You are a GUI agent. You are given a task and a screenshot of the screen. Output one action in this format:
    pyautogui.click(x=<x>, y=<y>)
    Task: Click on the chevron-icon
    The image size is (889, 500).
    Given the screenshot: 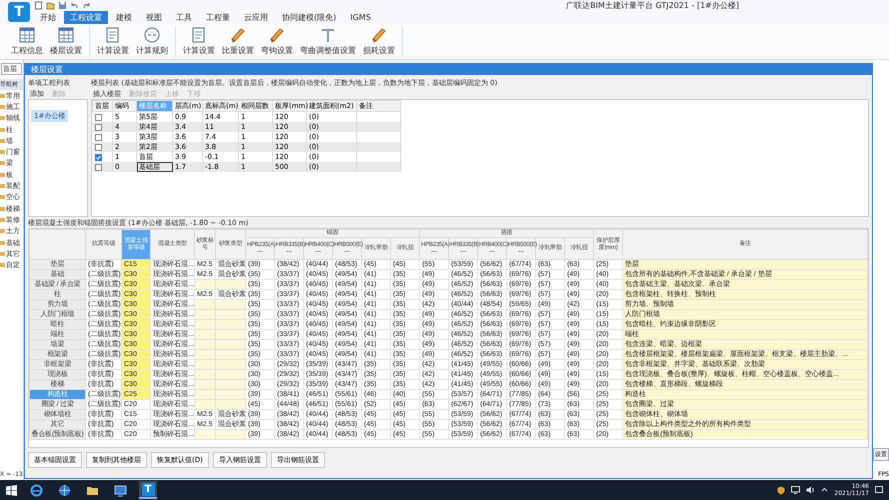 What is the action you would take?
    pyautogui.click(x=824, y=490)
    